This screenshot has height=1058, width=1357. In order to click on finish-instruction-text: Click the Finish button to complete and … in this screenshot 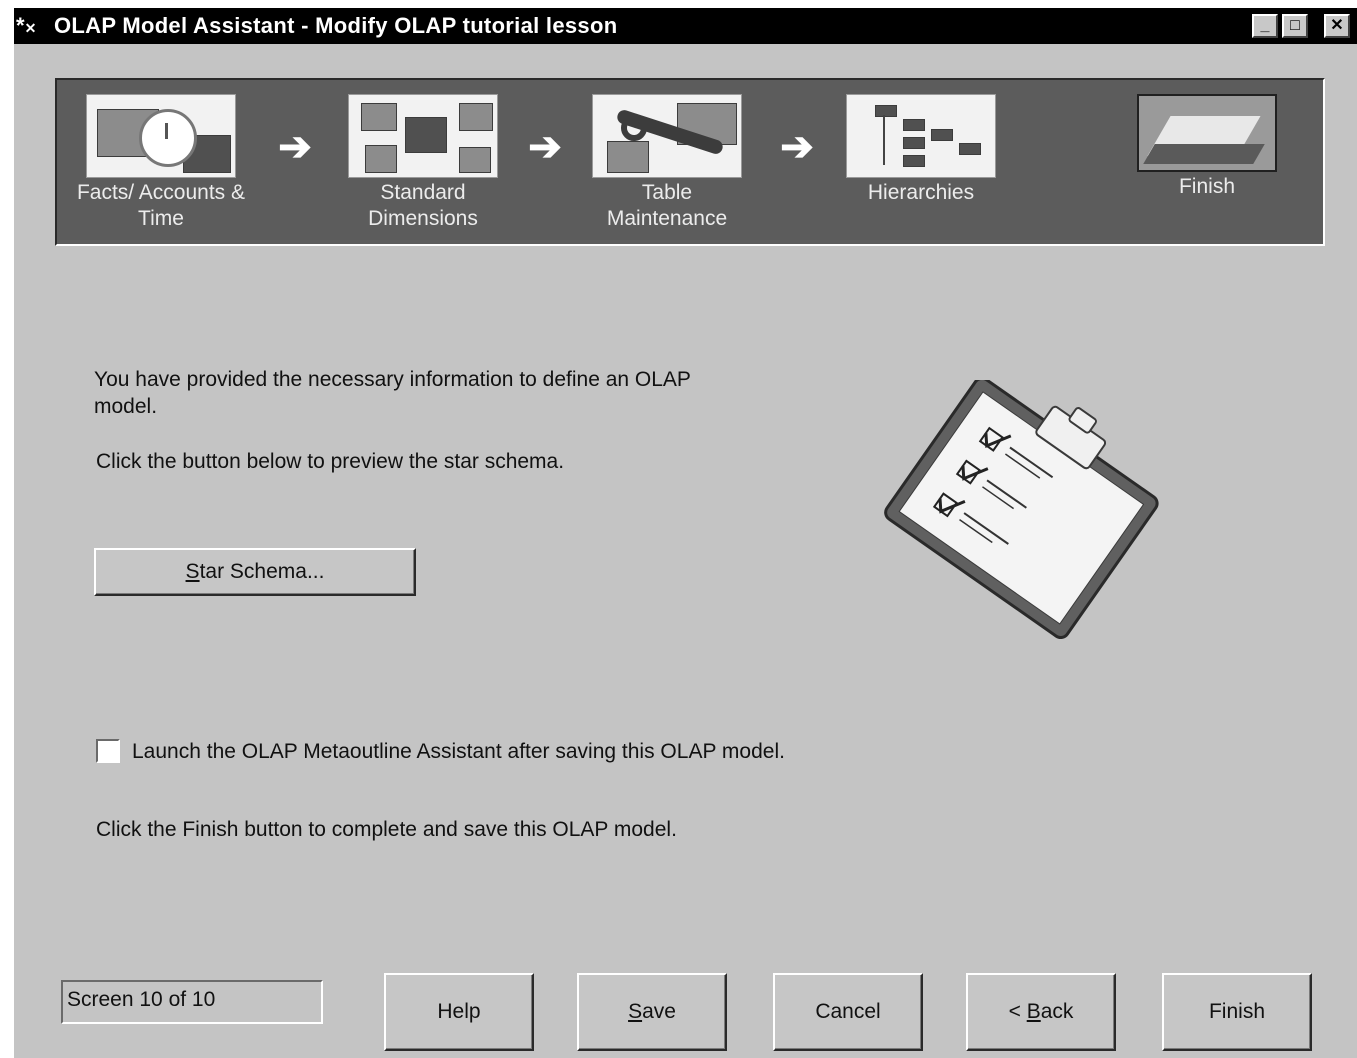, I will do `click(386, 829)`.